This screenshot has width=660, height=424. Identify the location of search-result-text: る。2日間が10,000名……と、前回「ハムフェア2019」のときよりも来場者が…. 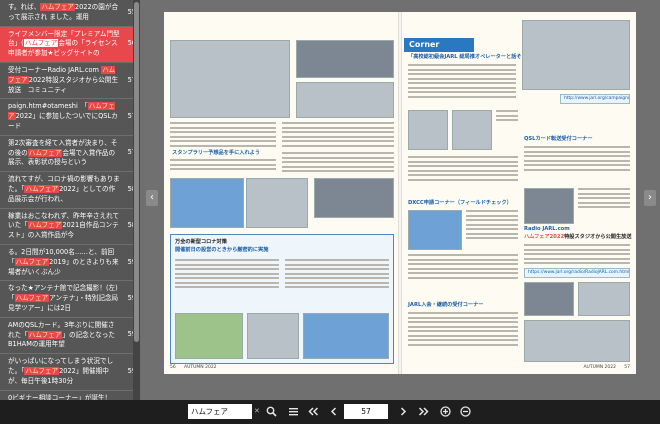
(63, 261).